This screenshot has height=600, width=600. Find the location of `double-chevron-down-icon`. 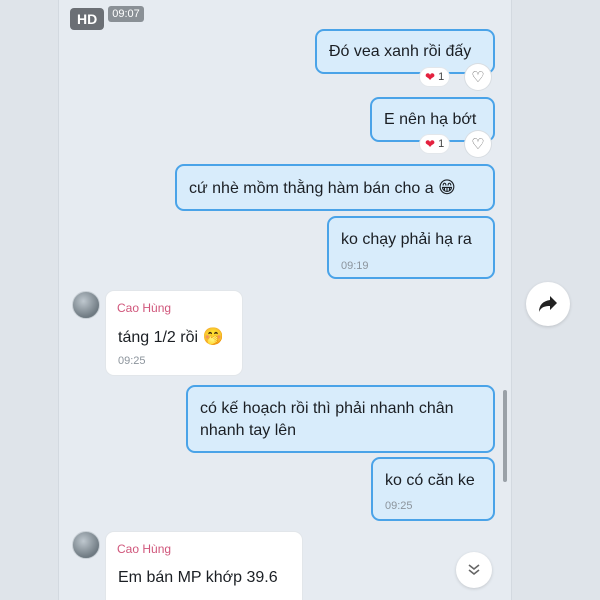

double-chevron-down-icon is located at coordinates (474, 570).